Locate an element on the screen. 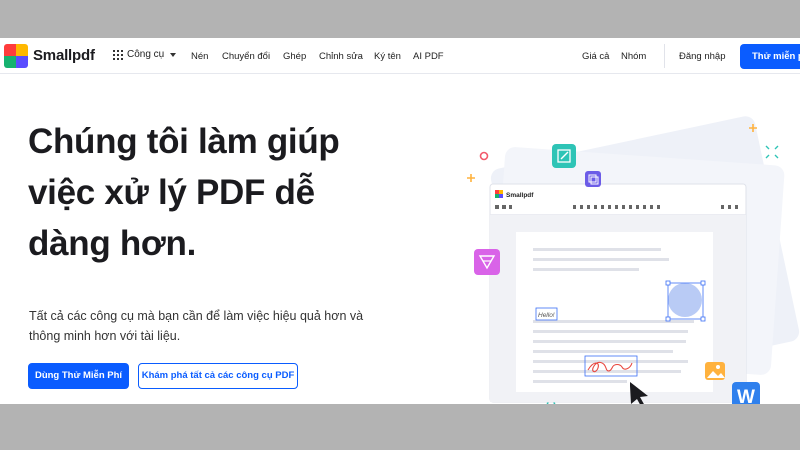 The width and height of the screenshot is (800, 450). nav-link-teams: Nhóm is located at coordinates (633, 56).